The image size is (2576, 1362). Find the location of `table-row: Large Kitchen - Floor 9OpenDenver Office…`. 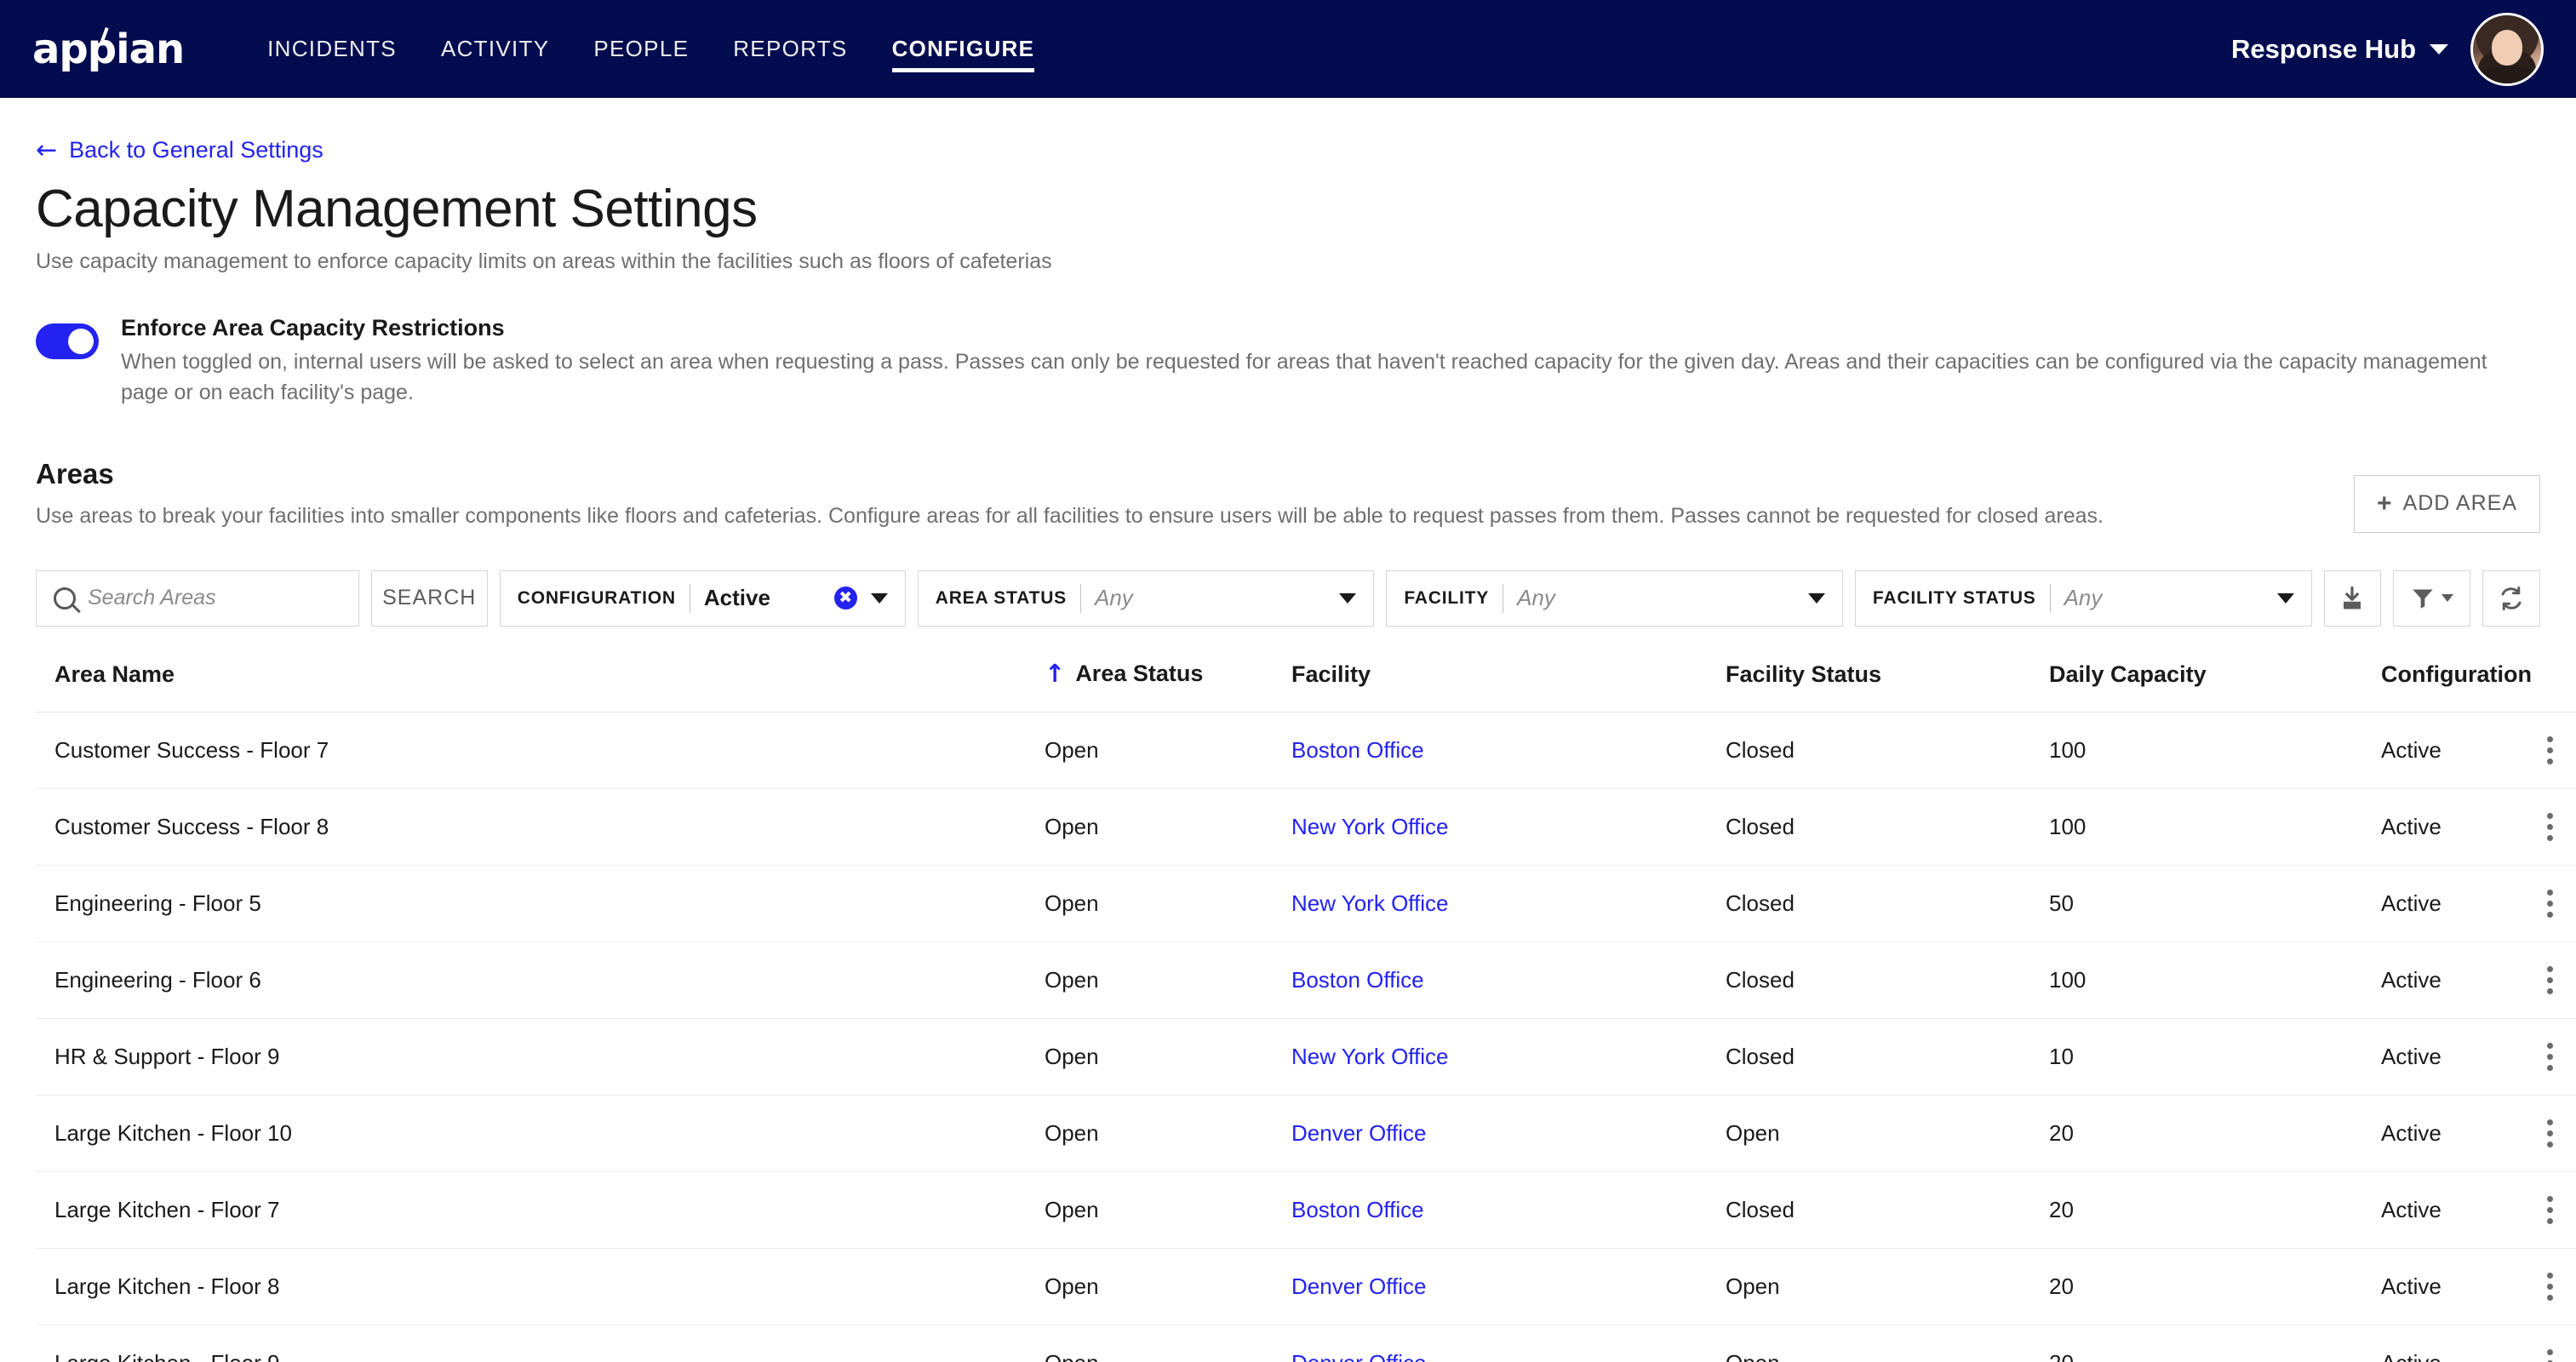

table-row: Large Kitchen - Floor 9OpenDenver Office… is located at coordinates (1306, 1343).